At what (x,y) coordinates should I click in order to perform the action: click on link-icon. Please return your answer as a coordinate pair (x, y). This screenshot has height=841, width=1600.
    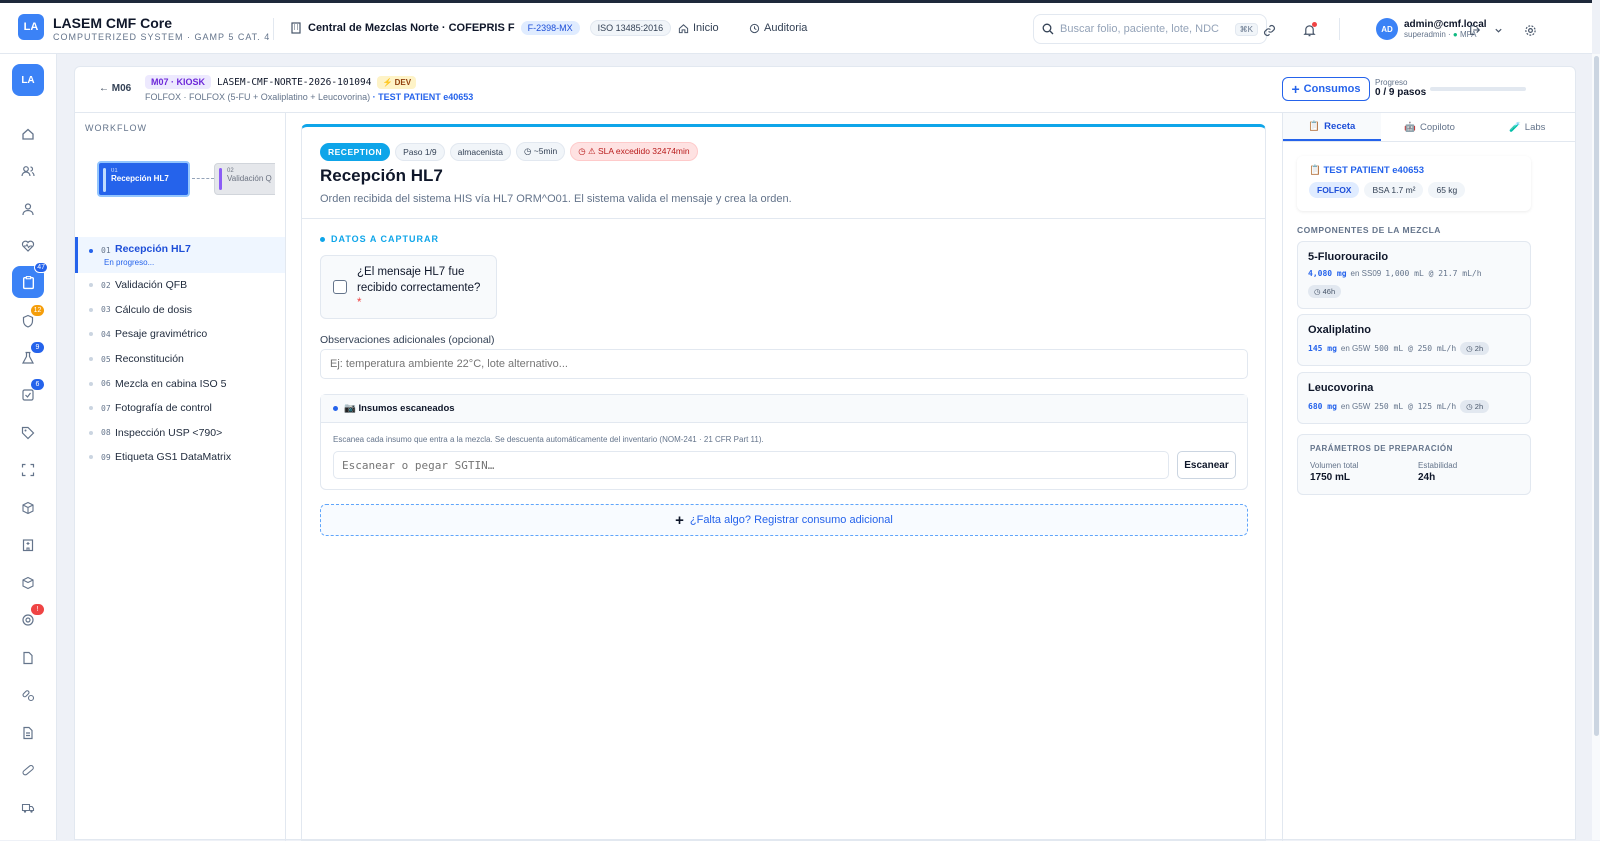
    Looking at the image, I should click on (1269, 30).